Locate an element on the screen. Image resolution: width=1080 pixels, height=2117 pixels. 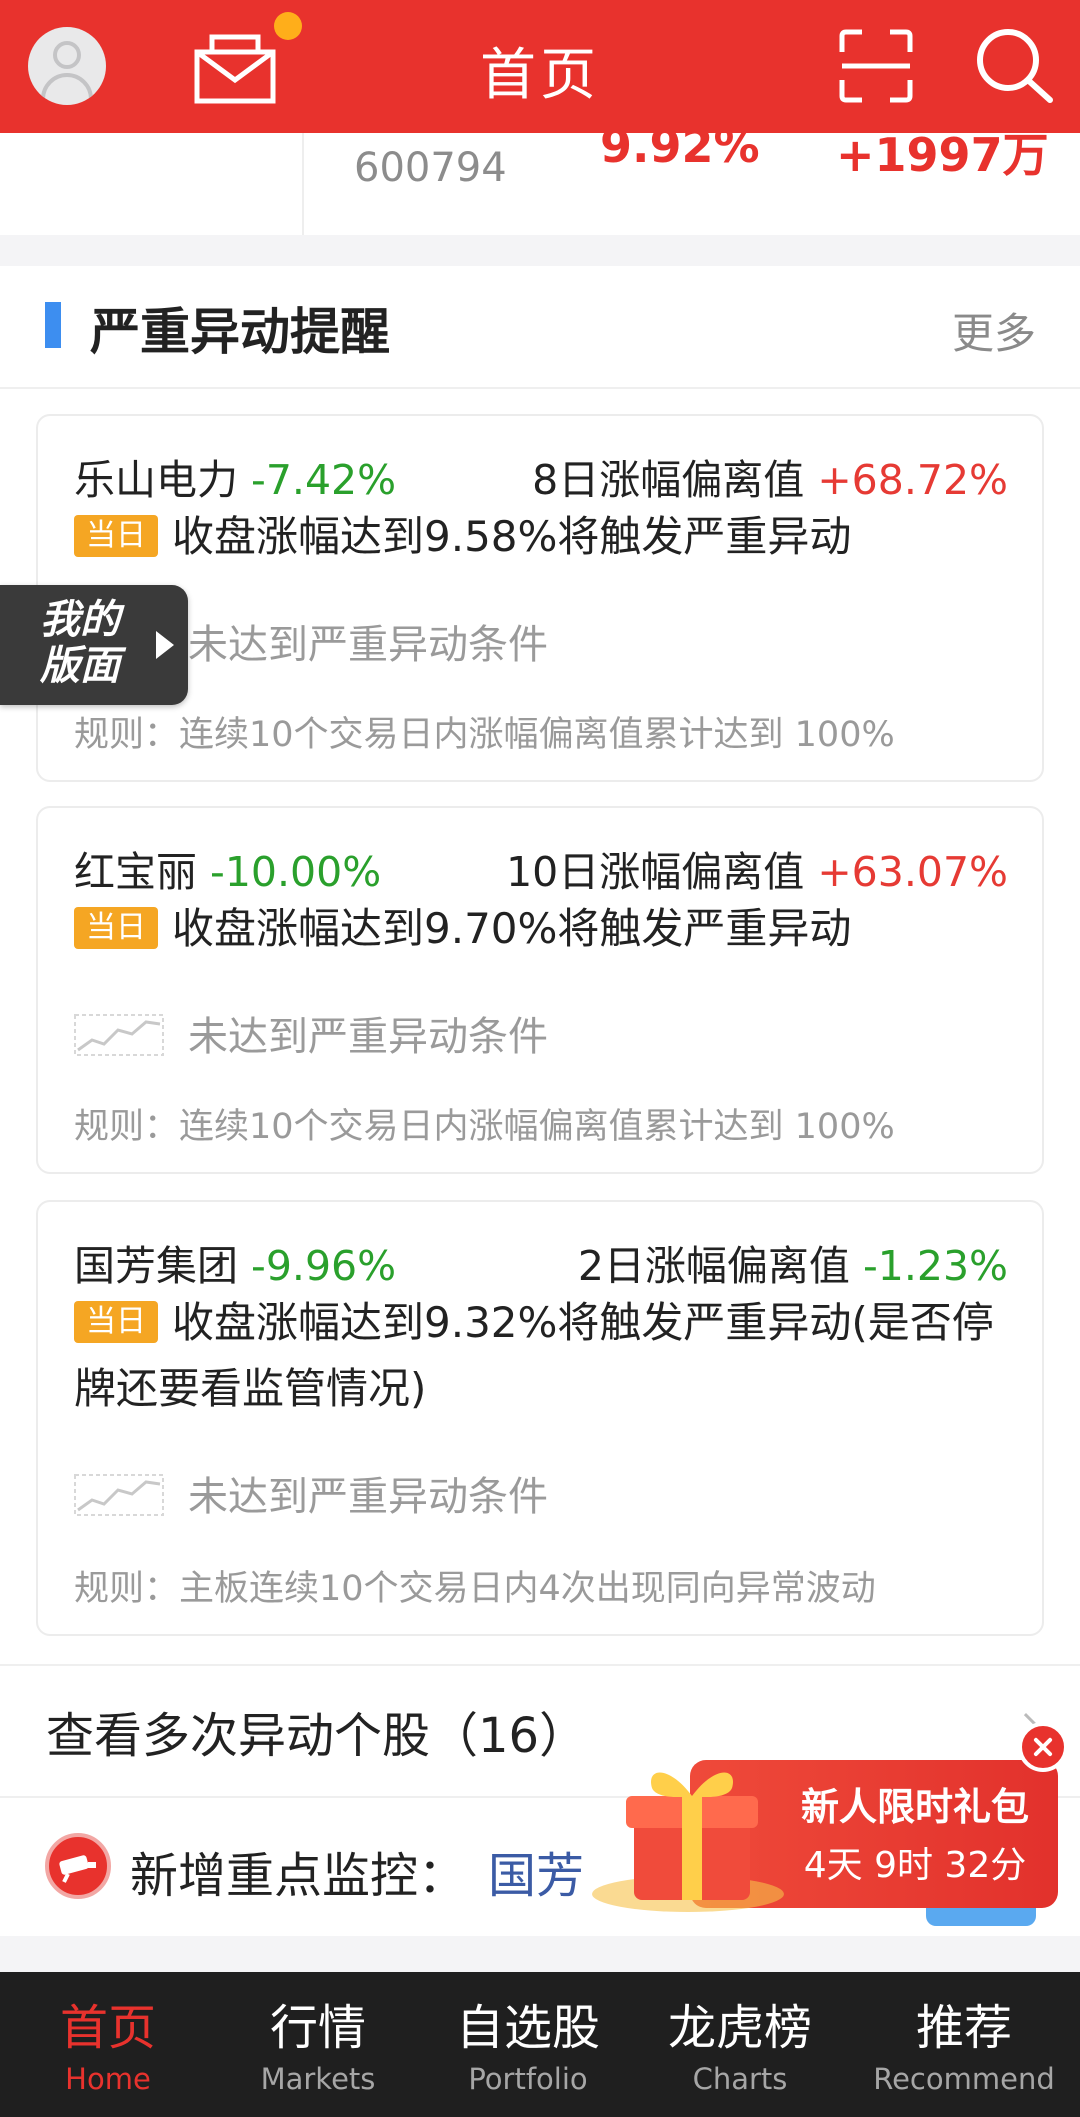
notification-dot is located at coordinates (288, 26).